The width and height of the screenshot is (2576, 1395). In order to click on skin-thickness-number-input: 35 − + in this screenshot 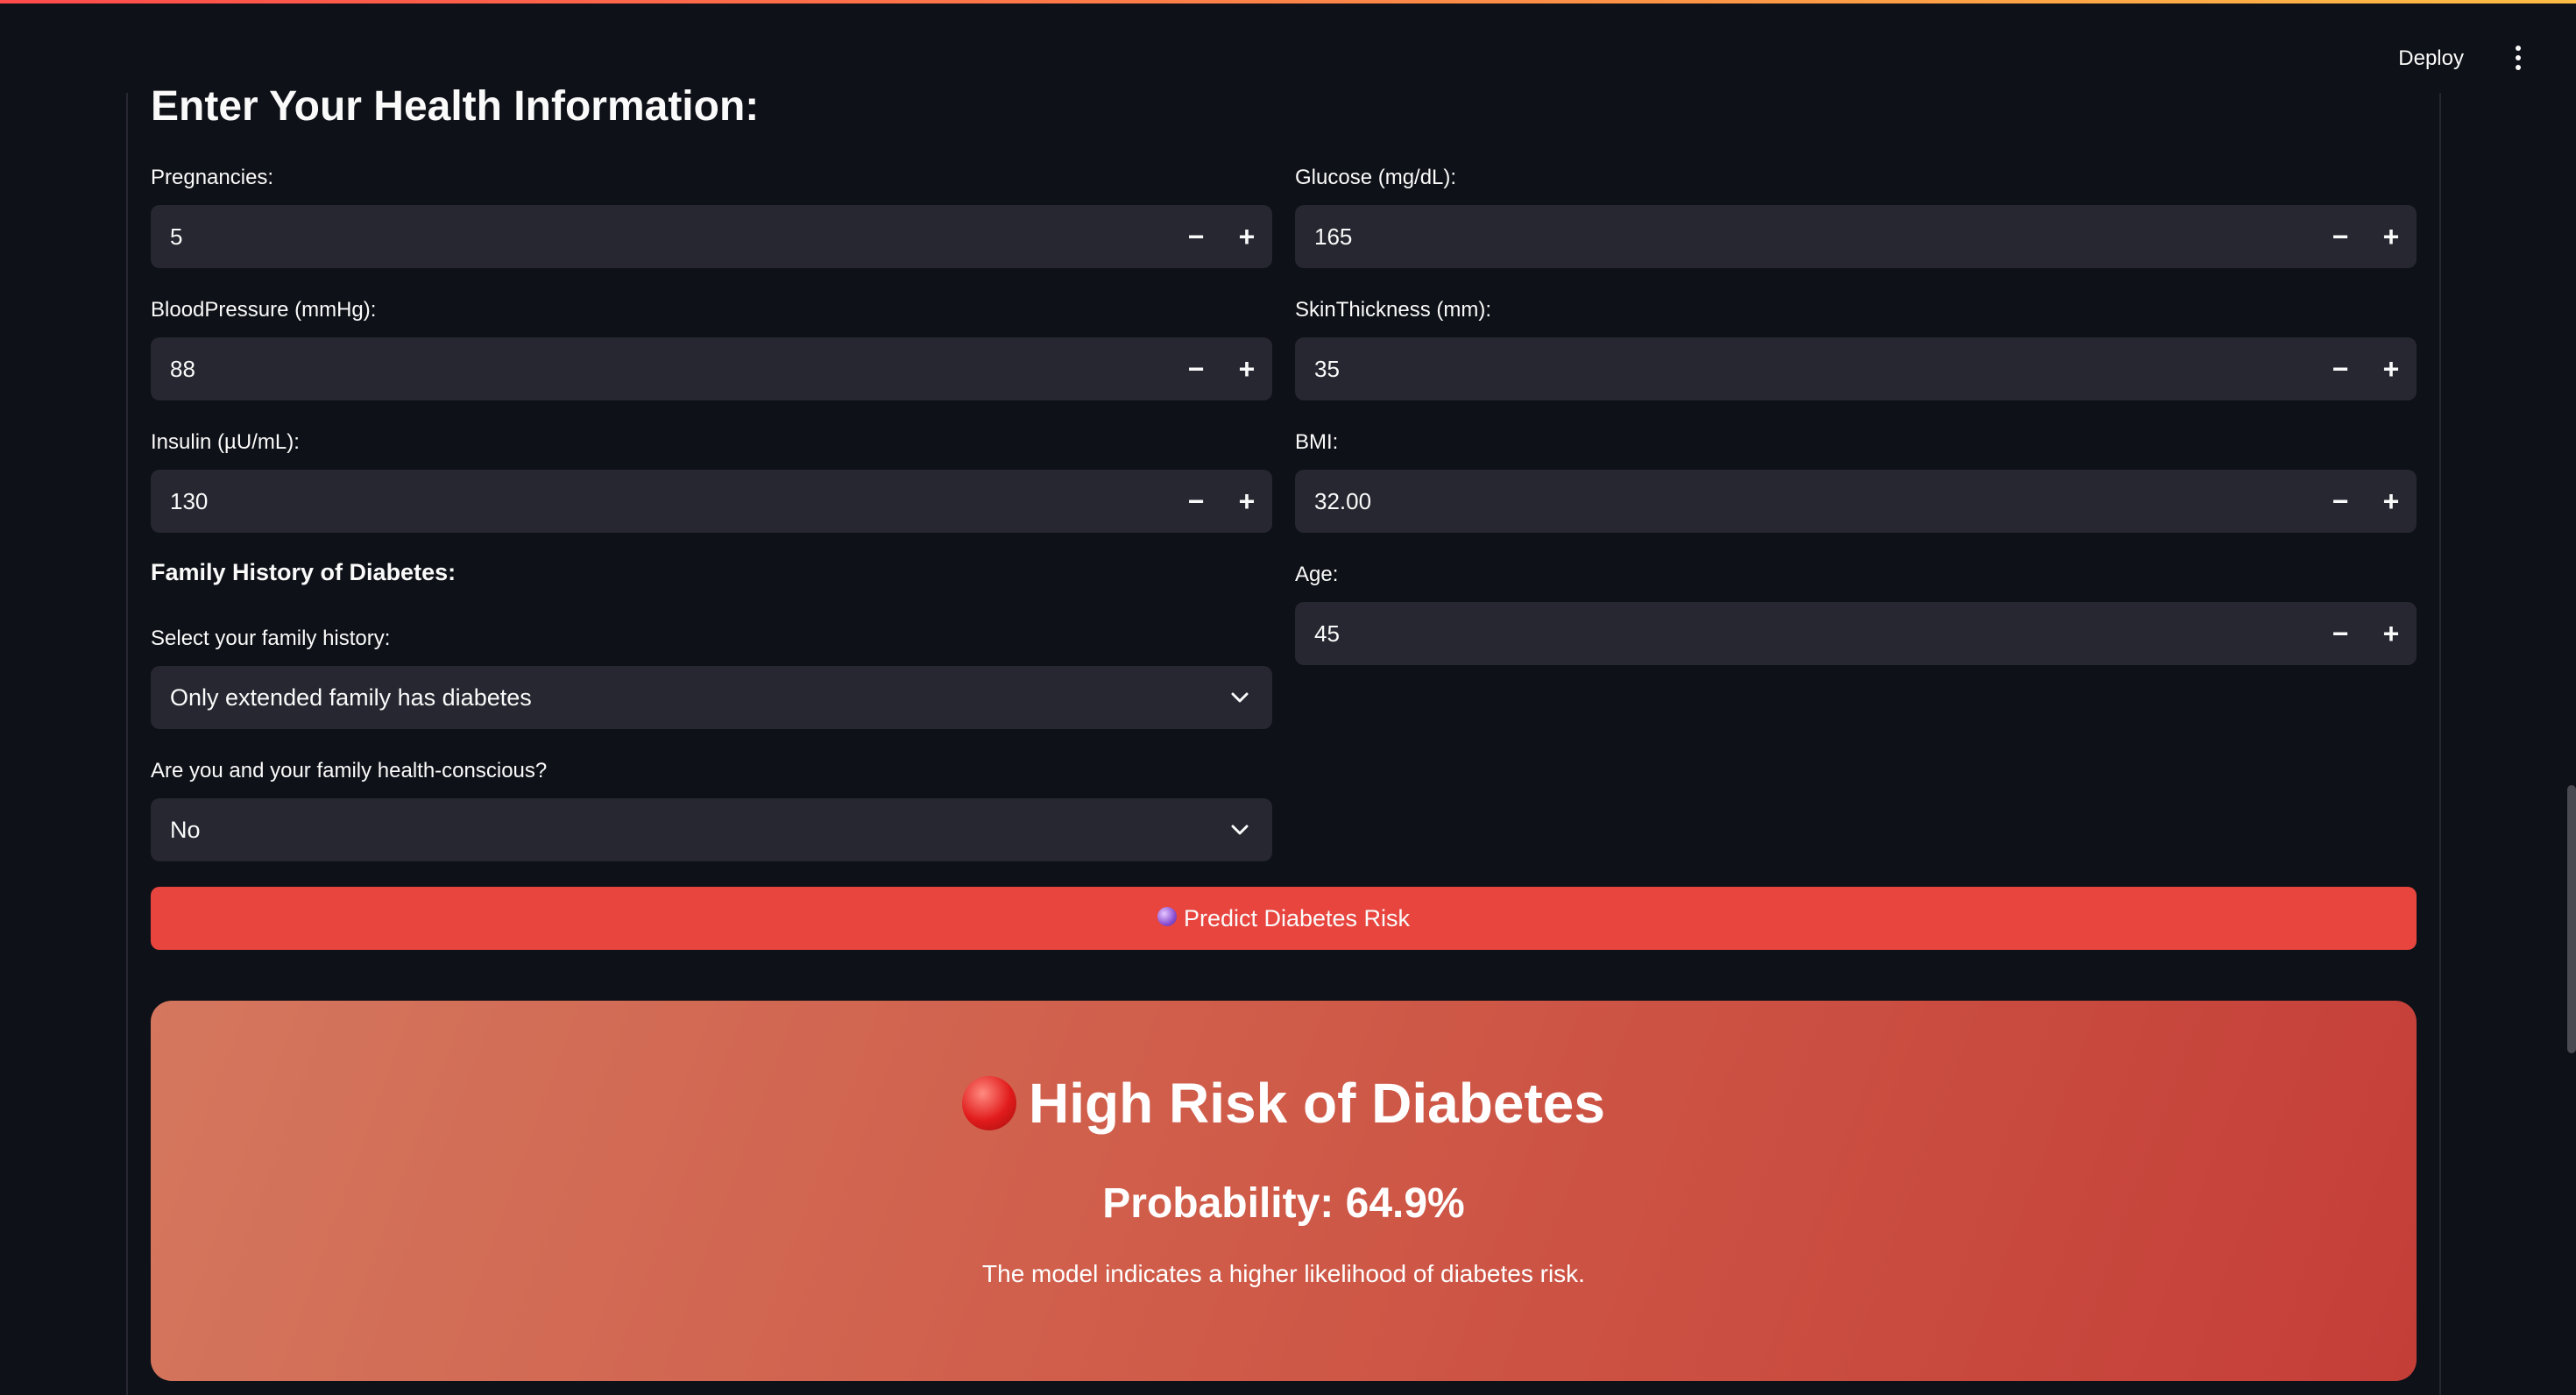, I will do `click(1856, 368)`.